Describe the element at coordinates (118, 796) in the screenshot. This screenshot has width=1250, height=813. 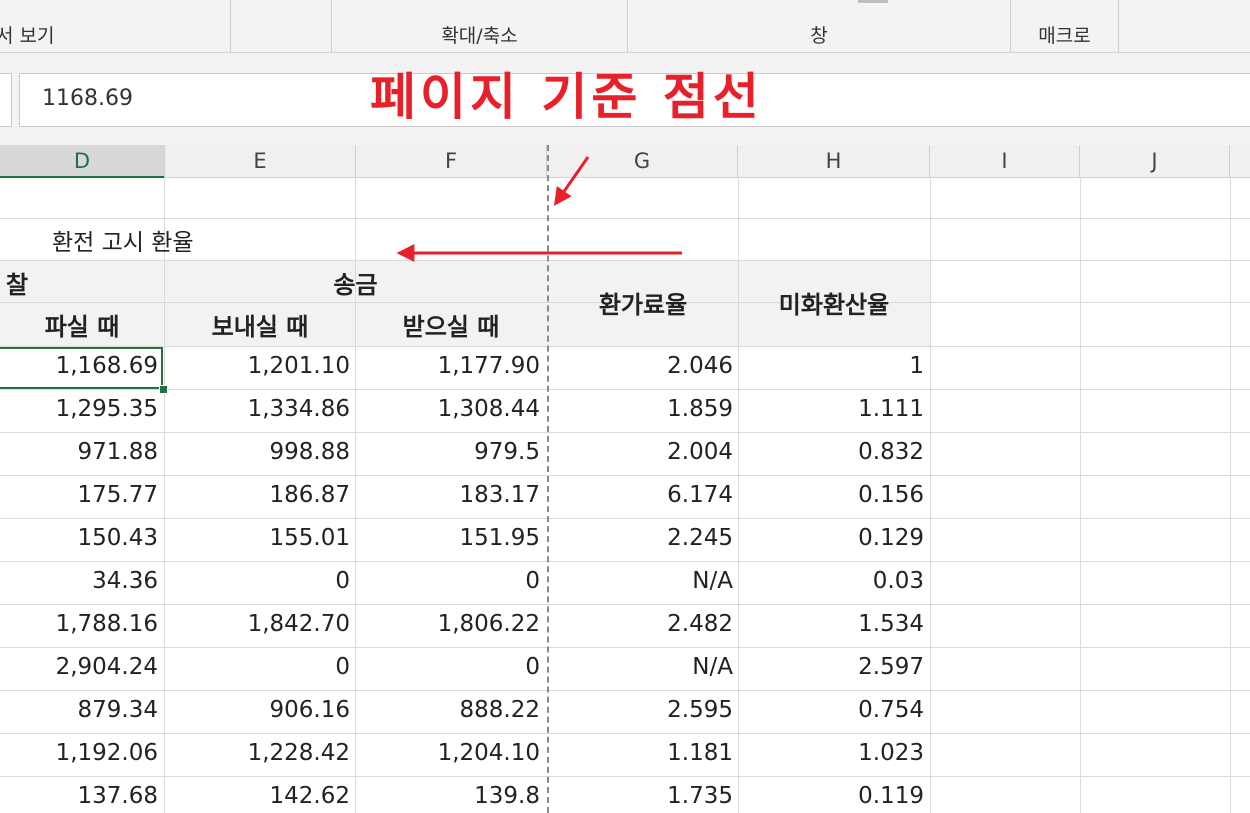
I see `table-cell: 137.68` at that location.